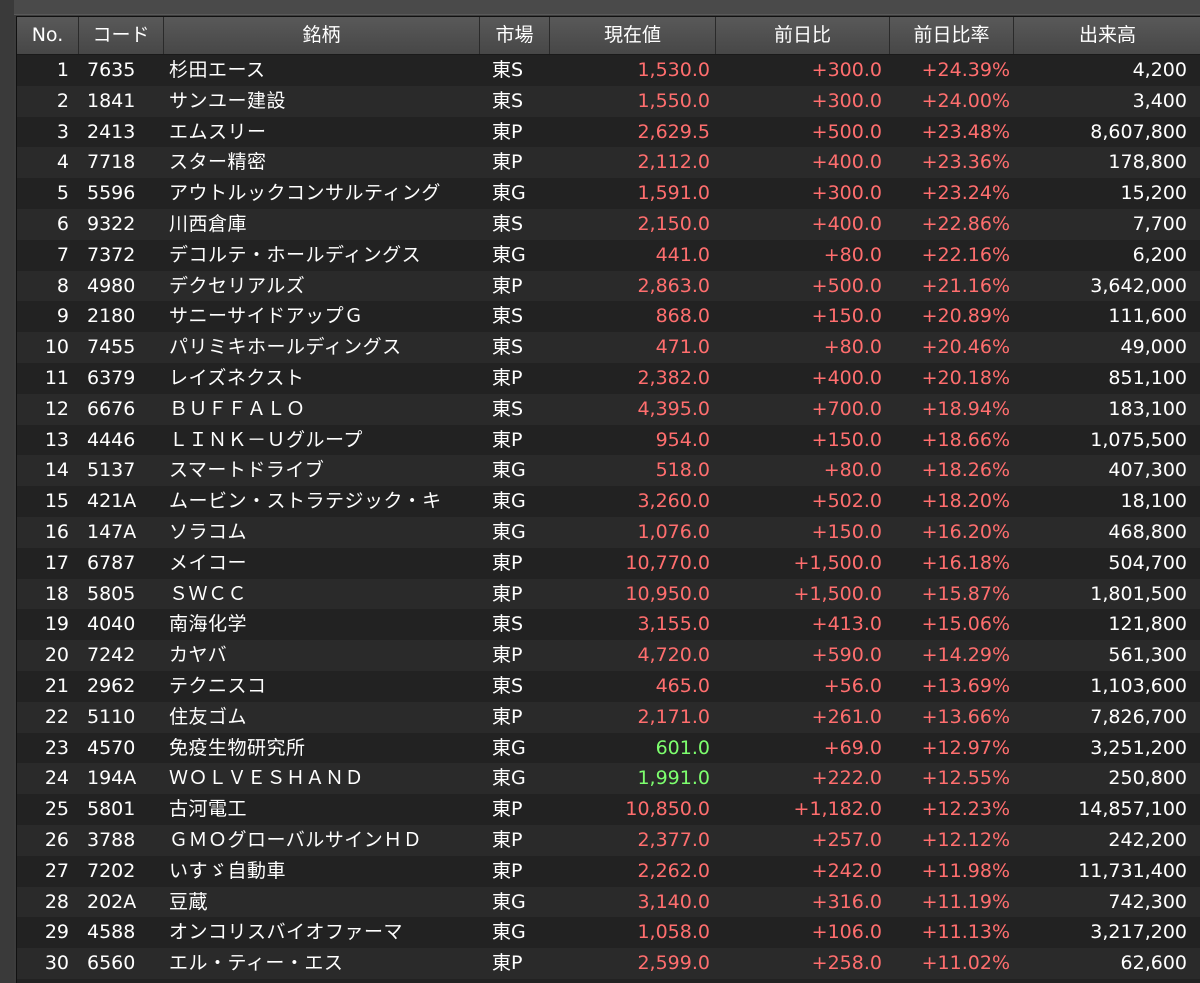 Image resolution: width=1200 pixels, height=983 pixels. Describe the element at coordinates (267, 778) in the screenshot. I see `stock-name: ＷＯＬＶＥＳＨＡＮＤ` at that location.